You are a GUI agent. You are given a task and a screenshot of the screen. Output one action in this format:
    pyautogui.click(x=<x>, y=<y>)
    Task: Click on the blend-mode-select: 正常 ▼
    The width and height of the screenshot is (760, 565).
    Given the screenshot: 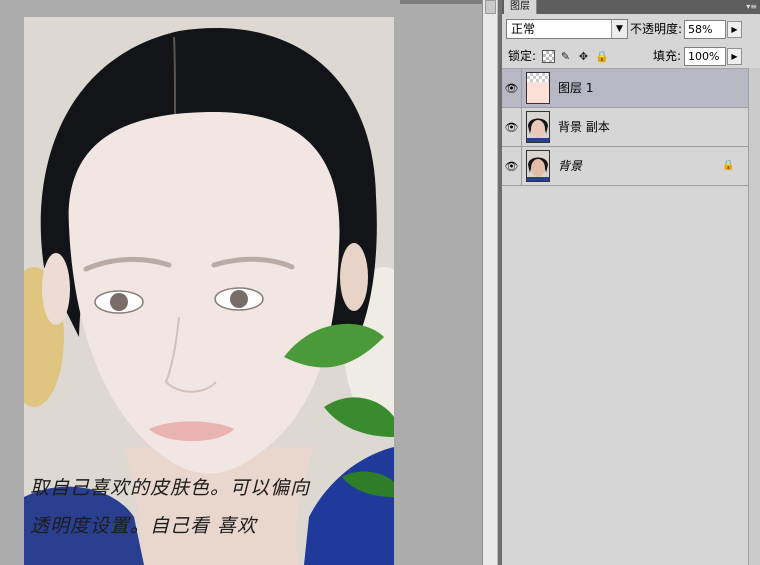 What is the action you would take?
    pyautogui.click(x=567, y=29)
    